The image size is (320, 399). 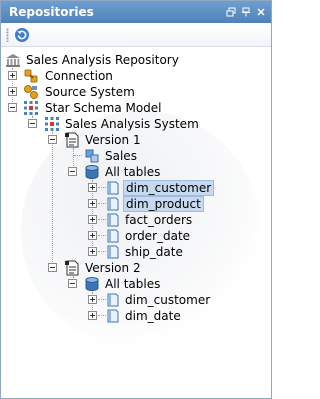 I want to click on tree-label-sales: Sales, so click(x=121, y=156).